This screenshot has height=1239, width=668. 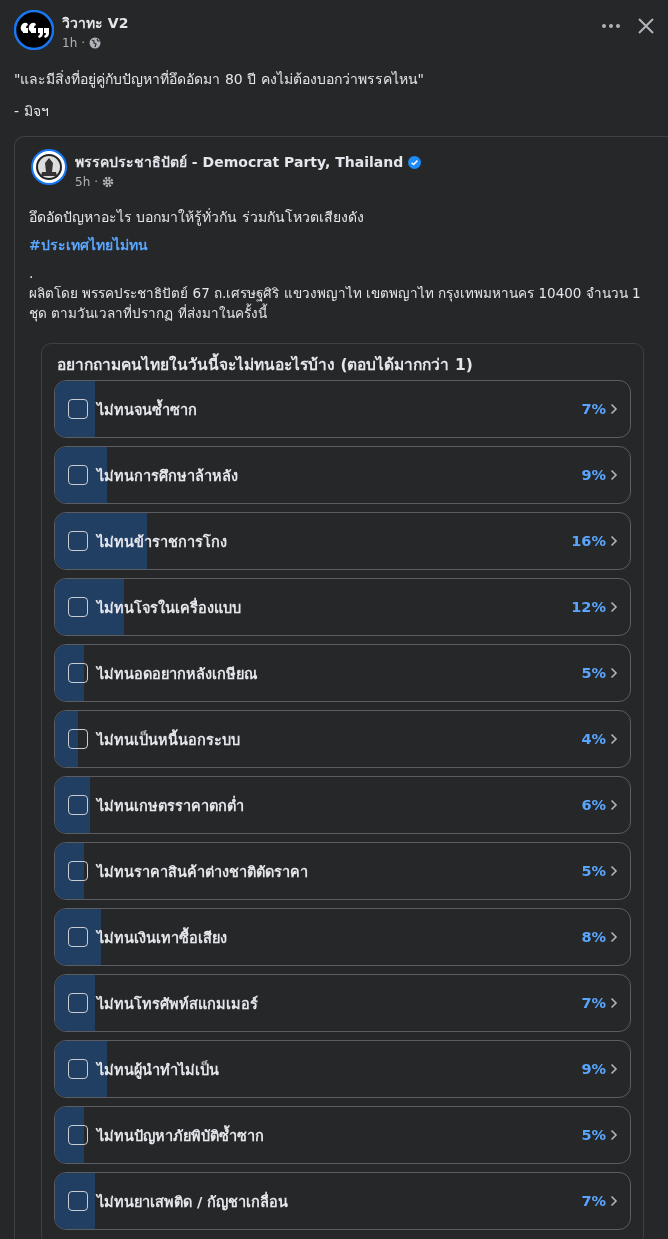 I want to click on signature: - มิจฯ, so click(x=32, y=111).